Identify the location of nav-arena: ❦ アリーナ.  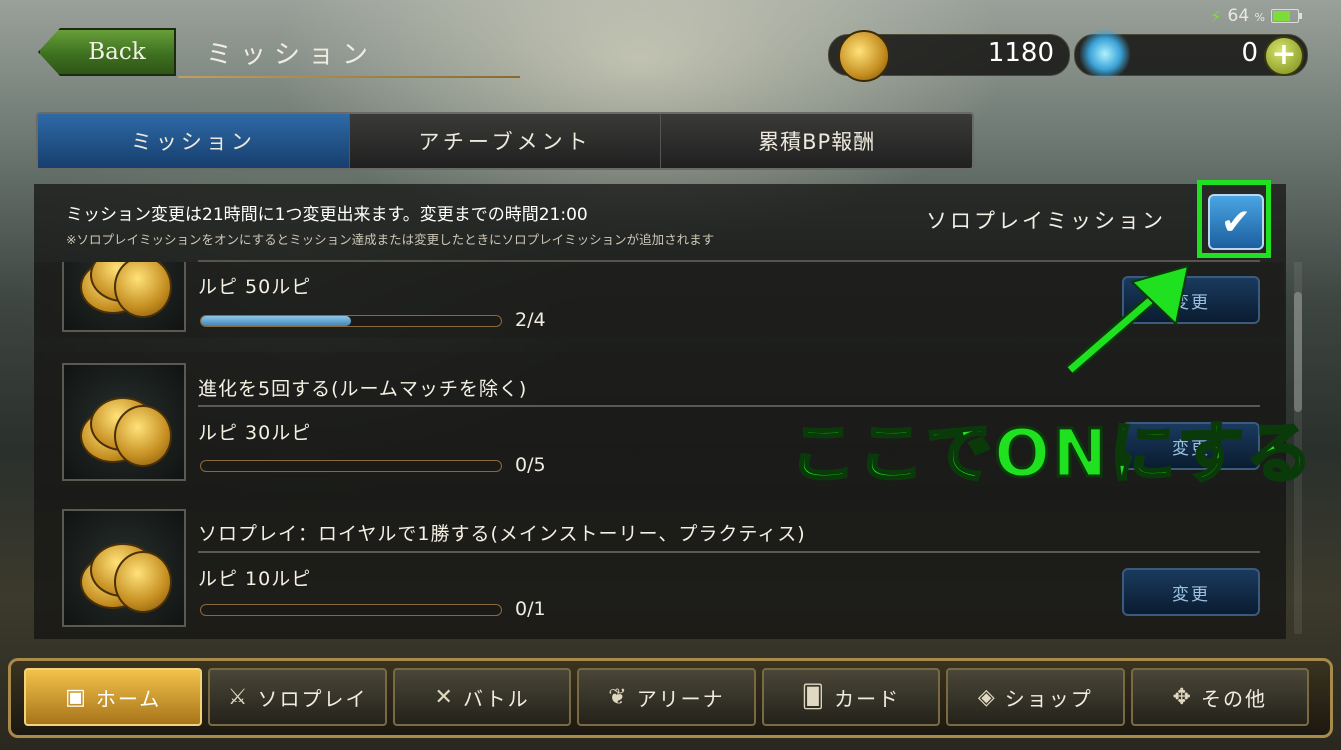
(666, 697).